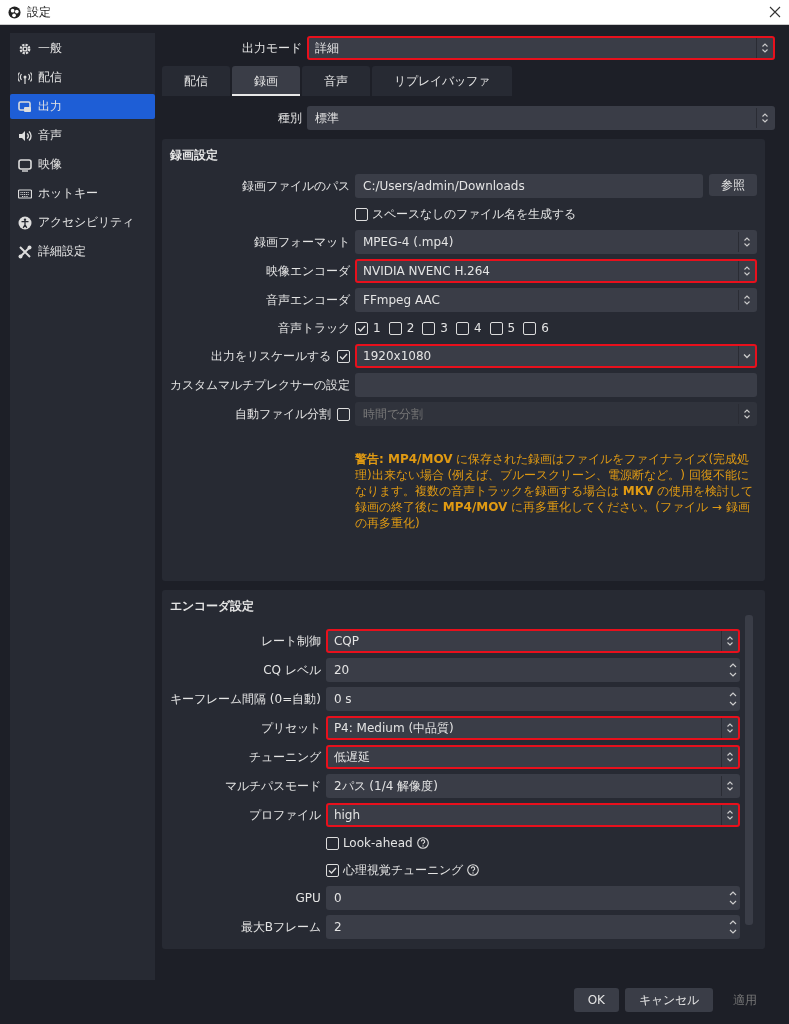 This screenshot has width=789, height=1024. I want to click on dropdown: 詳細, so click(541, 48).